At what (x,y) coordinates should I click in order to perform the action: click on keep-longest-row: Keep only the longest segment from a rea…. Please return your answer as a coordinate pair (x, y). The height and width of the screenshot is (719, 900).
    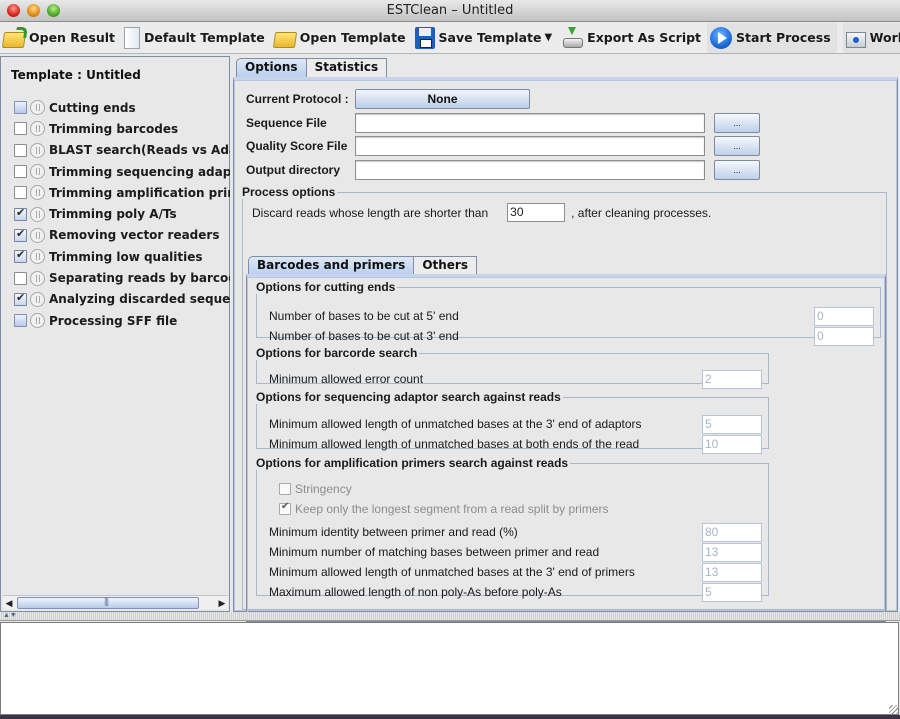
    Looking at the image, I should click on (444, 508).